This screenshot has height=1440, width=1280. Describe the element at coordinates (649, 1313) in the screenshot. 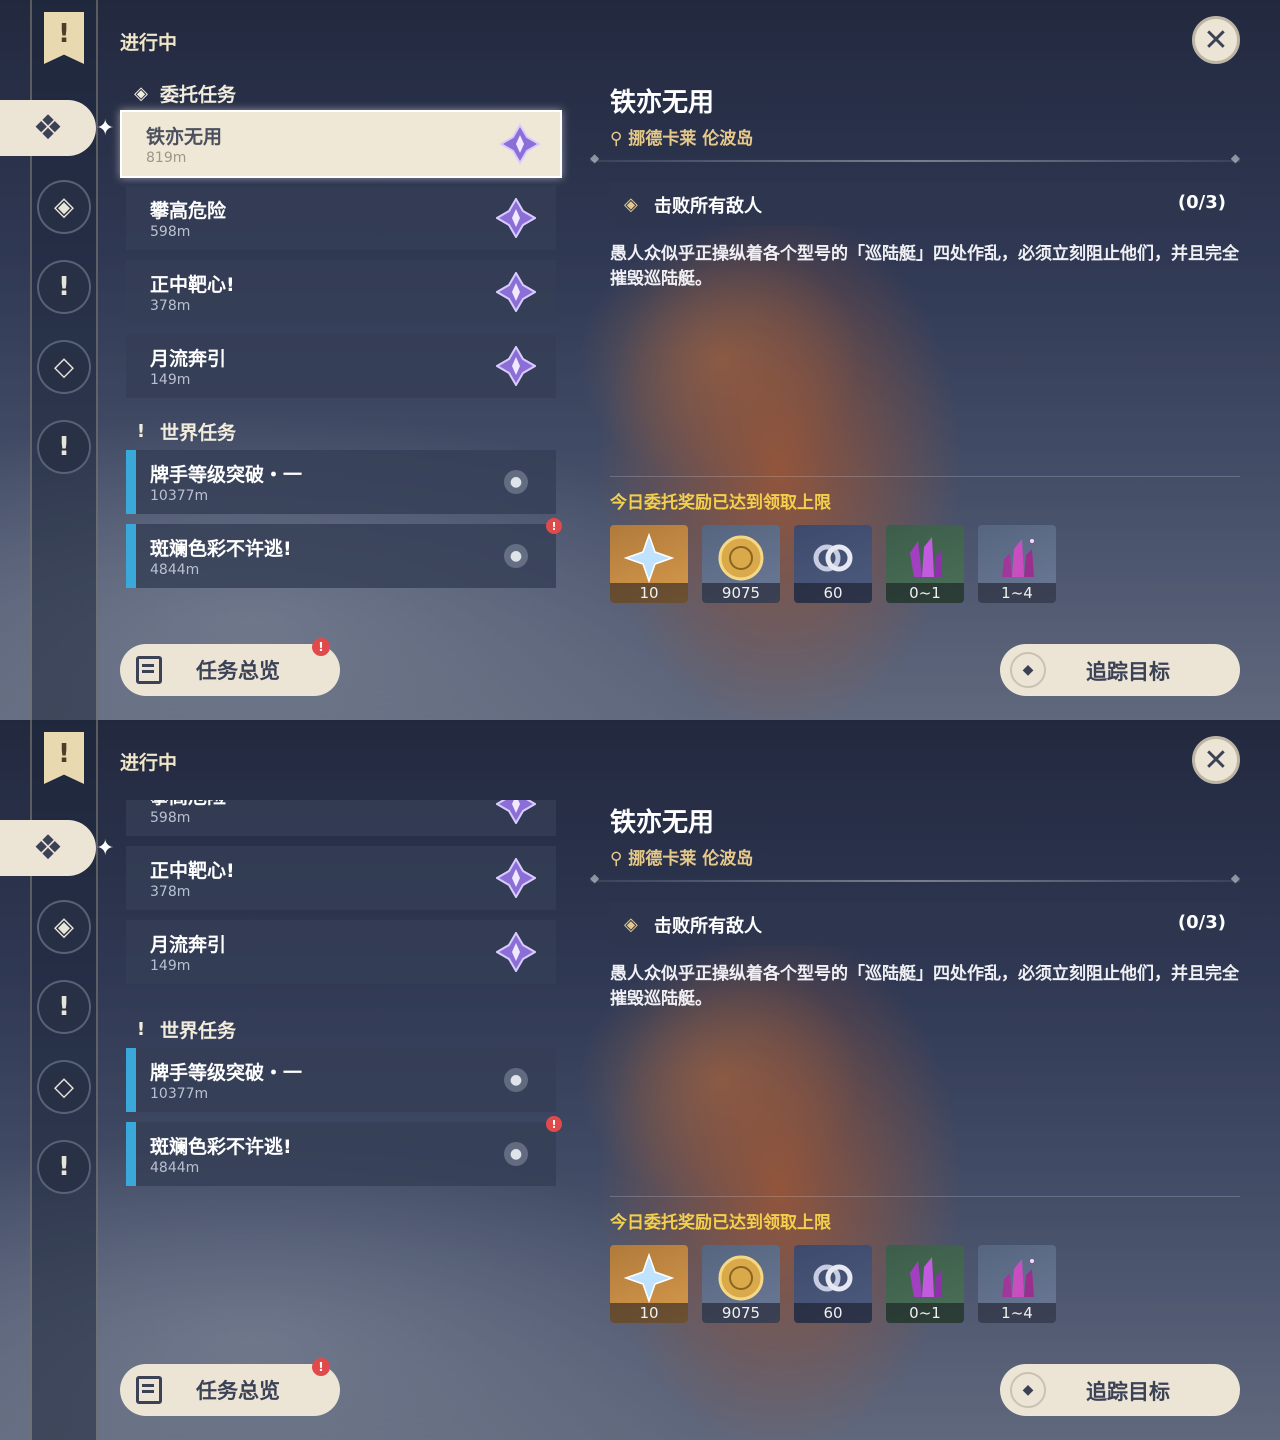

I see `reward-count: 10` at that location.